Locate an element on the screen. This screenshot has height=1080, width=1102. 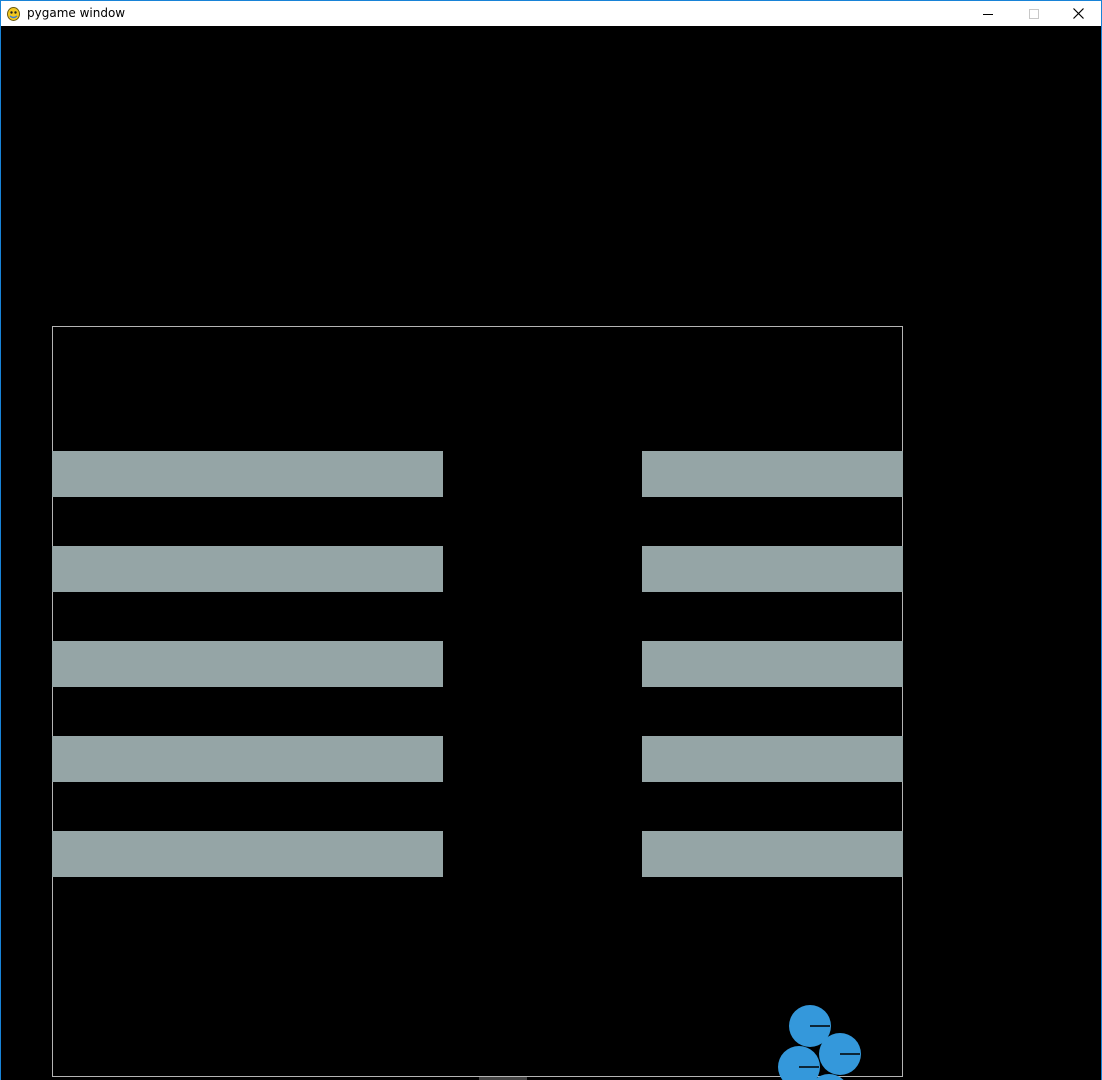
maximize-button is located at coordinates (1034, 13).